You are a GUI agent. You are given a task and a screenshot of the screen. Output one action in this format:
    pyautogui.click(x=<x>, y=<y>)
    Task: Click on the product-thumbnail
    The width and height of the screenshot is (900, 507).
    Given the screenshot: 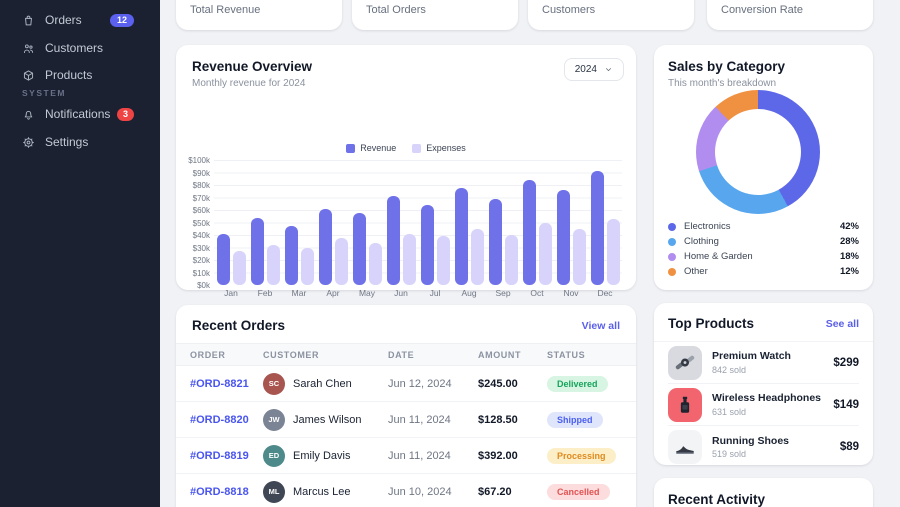 What is the action you would take?
    pyautogui.click(x=685, y=447)
    